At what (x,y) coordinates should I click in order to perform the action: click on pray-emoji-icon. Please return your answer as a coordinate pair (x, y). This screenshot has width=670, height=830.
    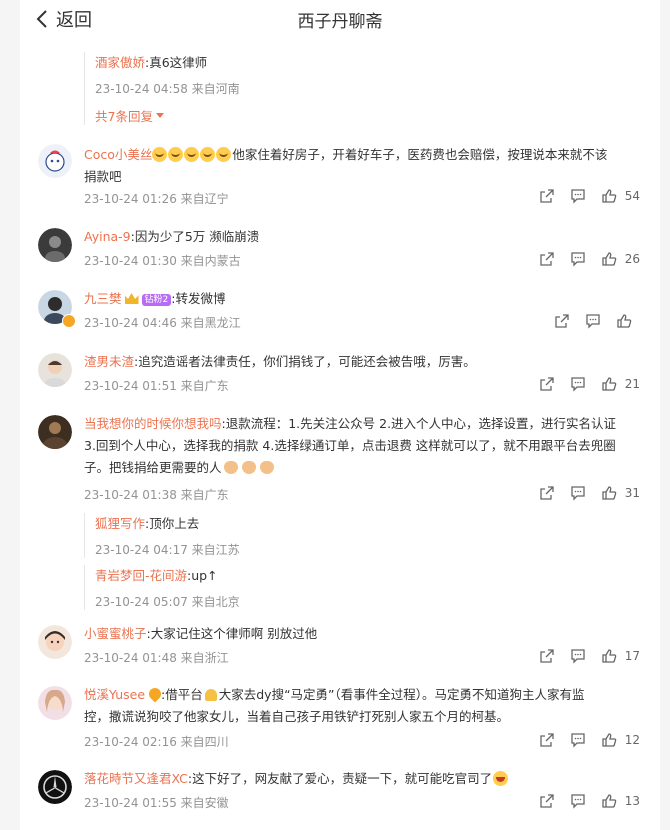
    Looking at the image, I should click on (210, 695).